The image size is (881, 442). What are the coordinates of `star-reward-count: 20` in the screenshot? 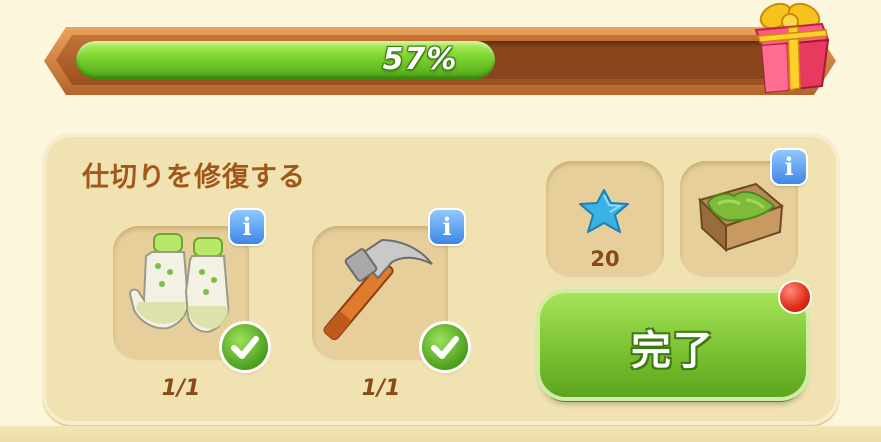 It's located at (605, 259).